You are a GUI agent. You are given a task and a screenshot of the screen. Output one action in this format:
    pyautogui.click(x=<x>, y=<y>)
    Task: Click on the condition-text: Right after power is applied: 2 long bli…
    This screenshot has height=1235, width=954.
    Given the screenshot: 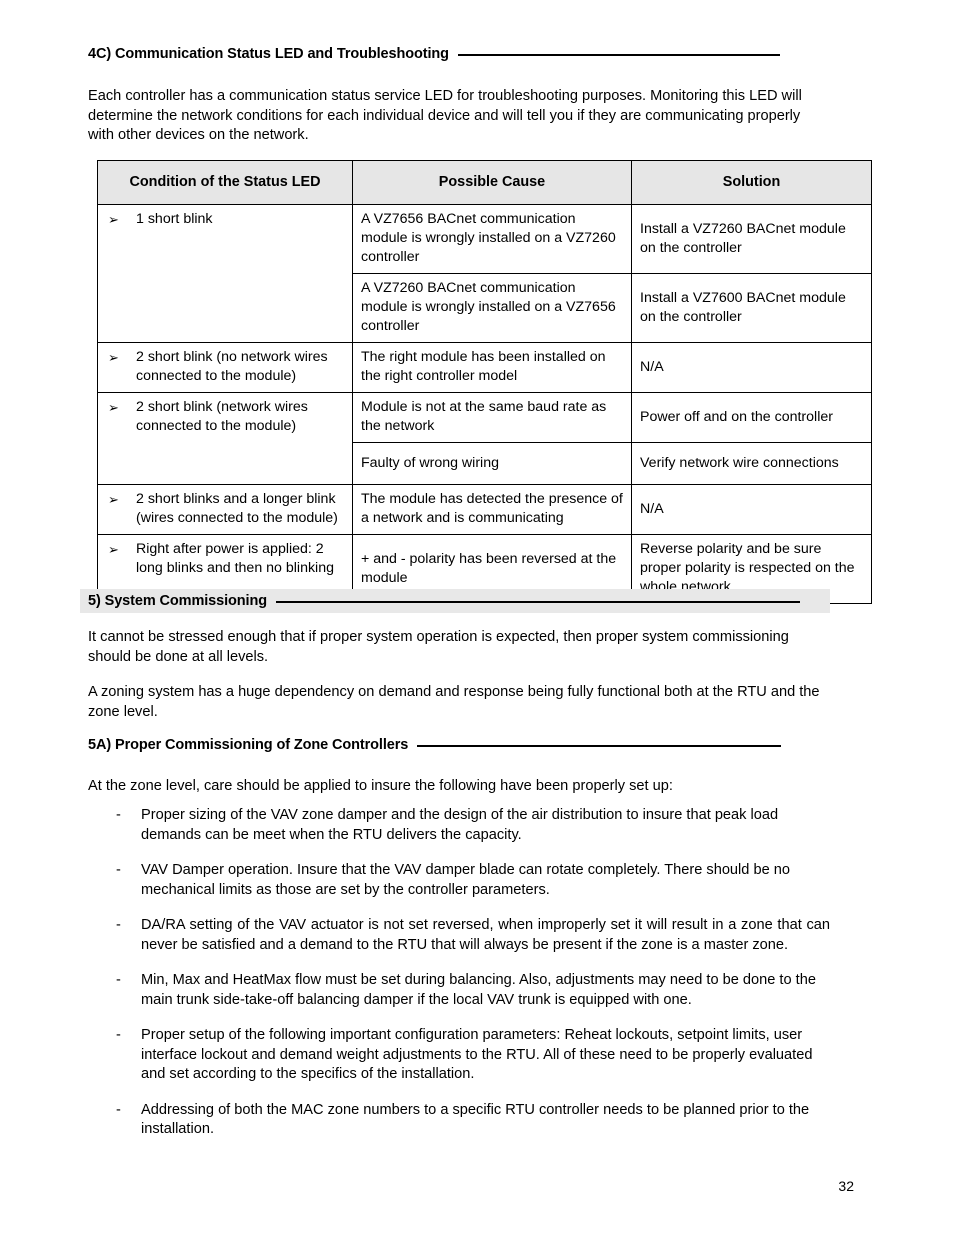 What is the action you would take?
    pyautogui.click(x=235, y=558)
    